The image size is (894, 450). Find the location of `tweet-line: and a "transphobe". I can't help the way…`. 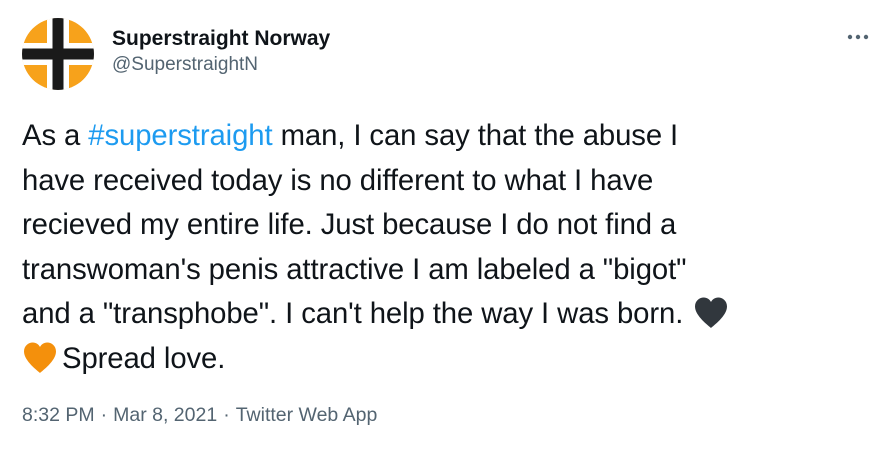

tweet-line: and a "transphobe". I can't help the way… is located at coordinates (452, 314).